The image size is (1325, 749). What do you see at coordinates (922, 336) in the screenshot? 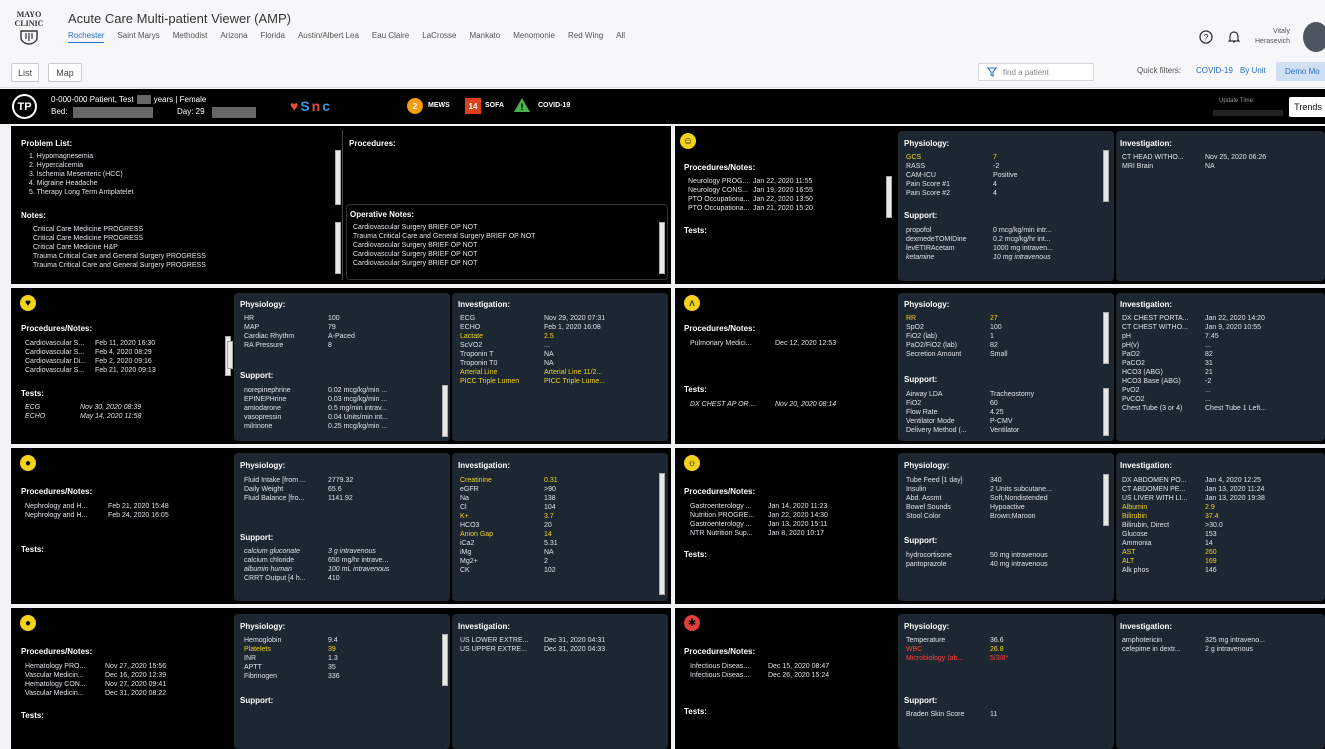
I see `phys-label: FiO2 (lab)` at bounding box center [922, 336].